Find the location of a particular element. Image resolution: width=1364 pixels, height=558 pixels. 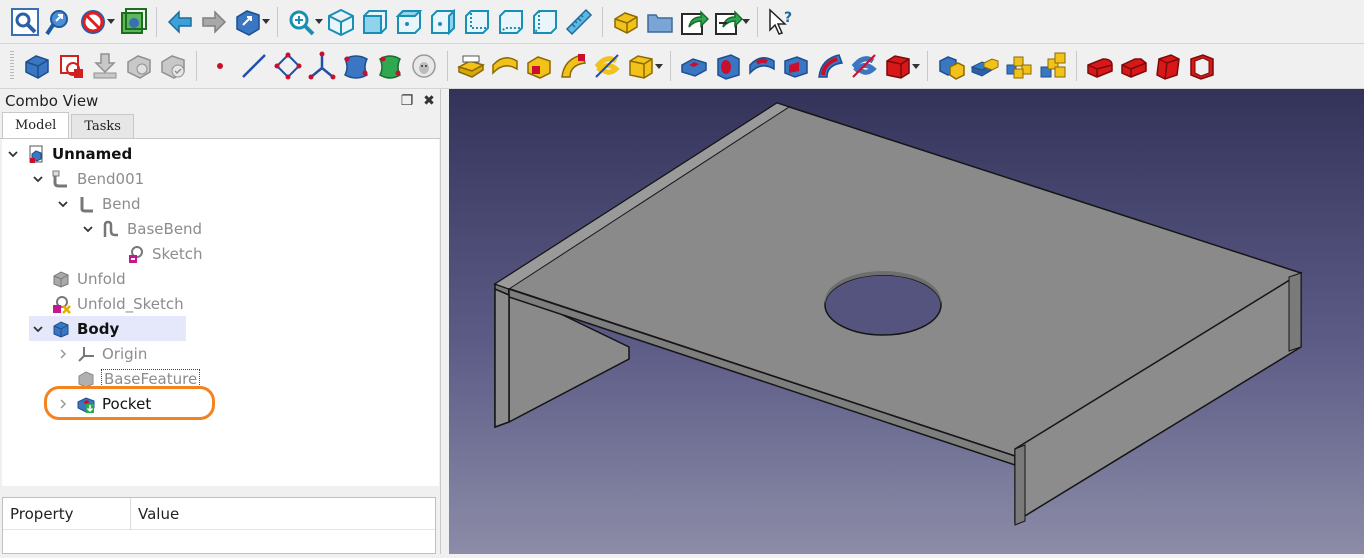

property-header: Property Value is located at coordinates (219, 513).